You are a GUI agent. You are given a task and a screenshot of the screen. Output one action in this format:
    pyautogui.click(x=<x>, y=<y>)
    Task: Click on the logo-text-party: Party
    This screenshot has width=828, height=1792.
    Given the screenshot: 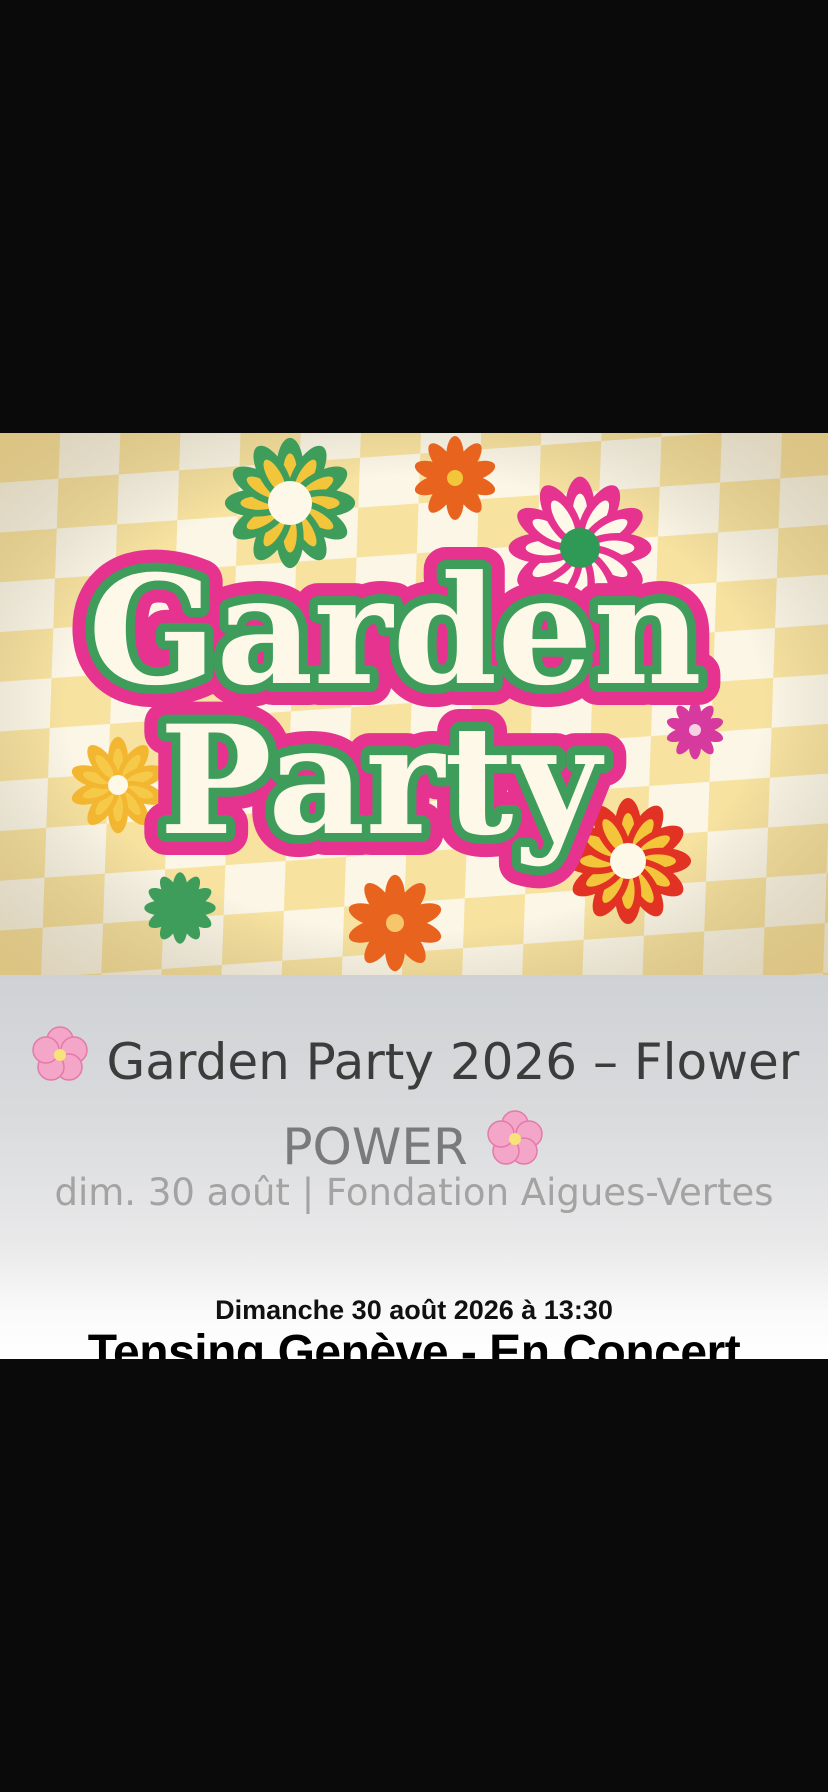 What is the action you would take?
    pyautogui.click(x=381, y=781)
    